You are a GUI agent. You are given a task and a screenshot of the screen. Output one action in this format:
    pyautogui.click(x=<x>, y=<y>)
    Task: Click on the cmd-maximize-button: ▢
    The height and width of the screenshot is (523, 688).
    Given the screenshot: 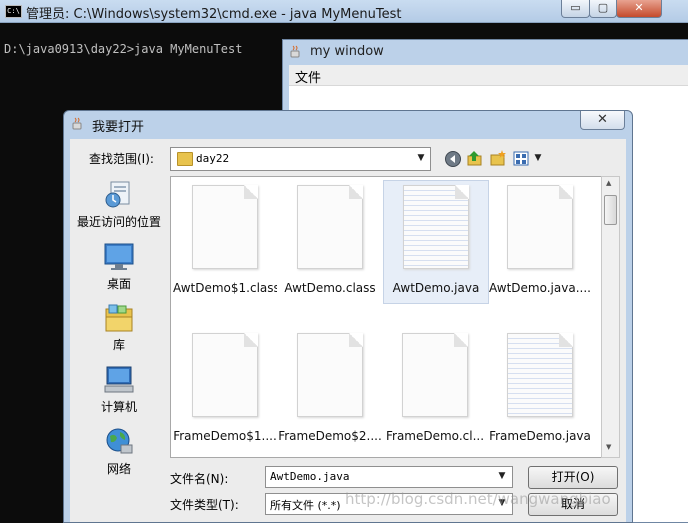 What is the action you would take?
    pyautogui.click(x=603, y=9)
    